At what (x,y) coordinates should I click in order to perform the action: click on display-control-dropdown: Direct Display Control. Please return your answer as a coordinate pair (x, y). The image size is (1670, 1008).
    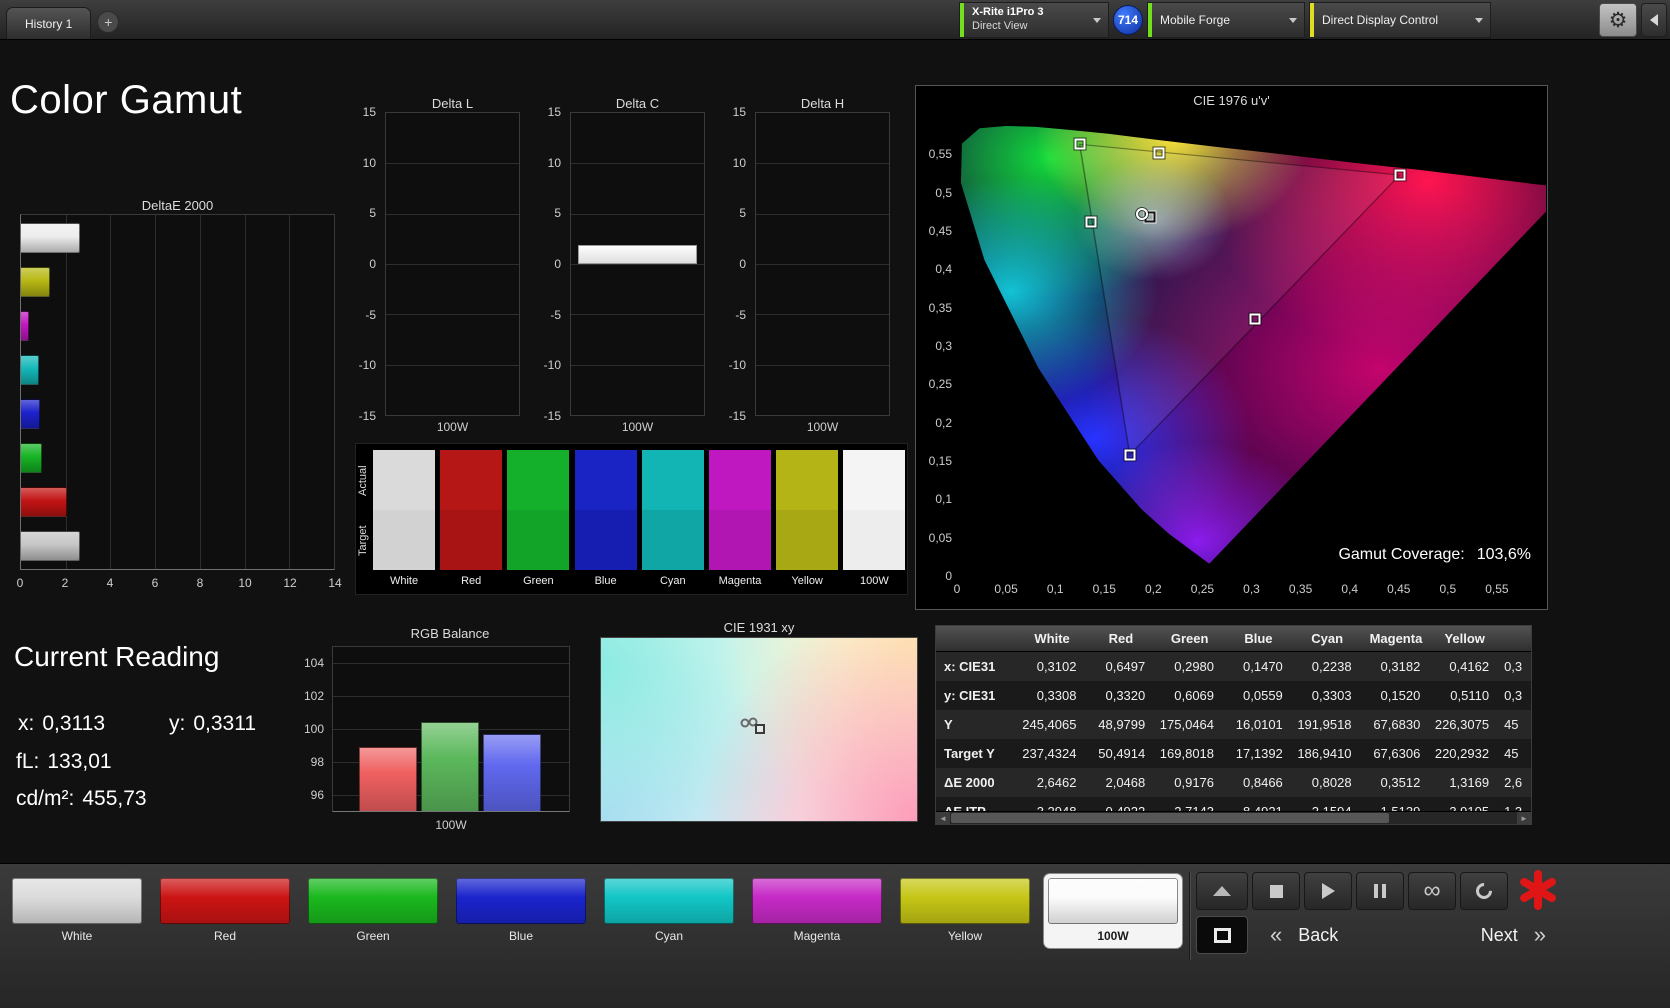
    Looking at the image, I should click on (1400, 20).